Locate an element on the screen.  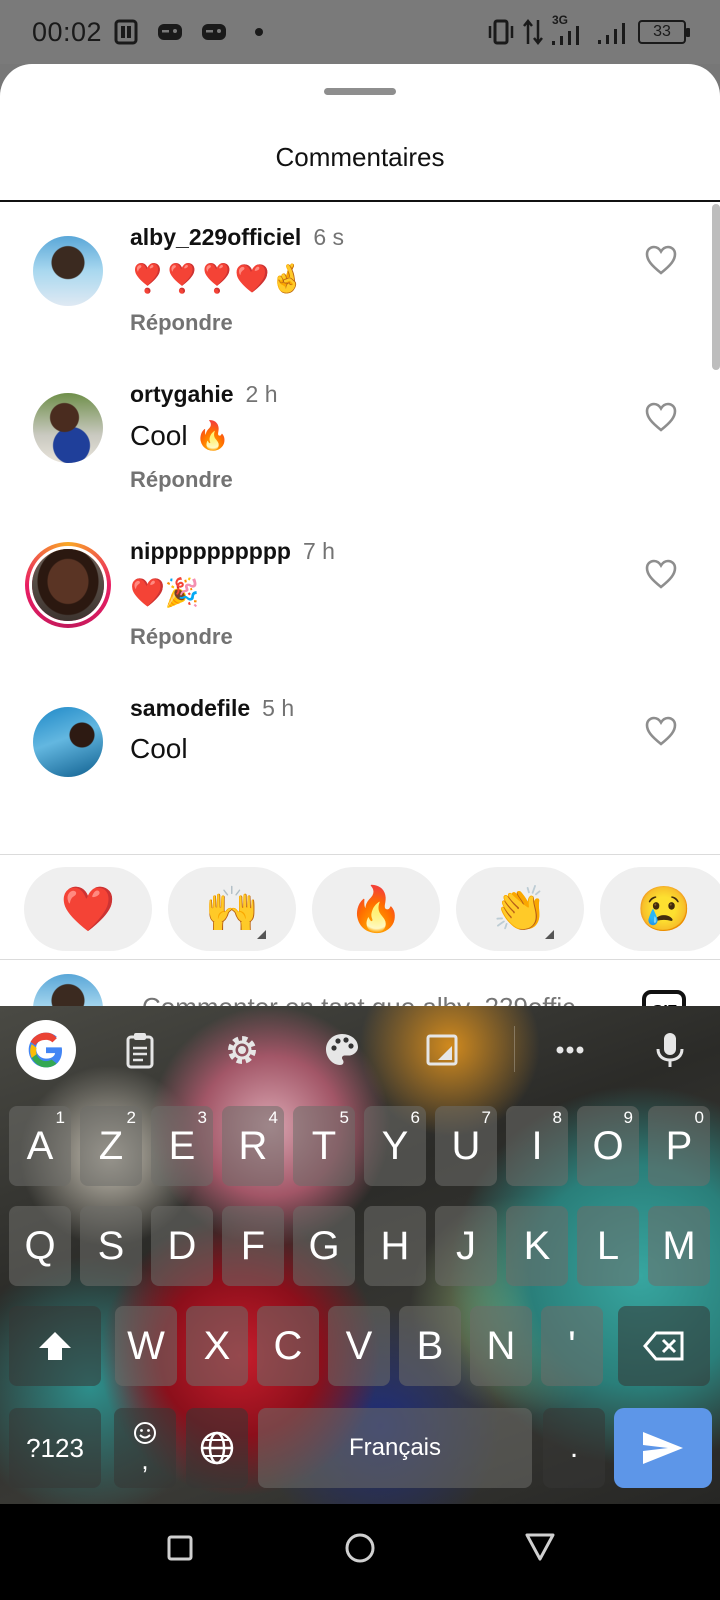
comment-username: samodefile 5 h is located at coordinates (212, 708).